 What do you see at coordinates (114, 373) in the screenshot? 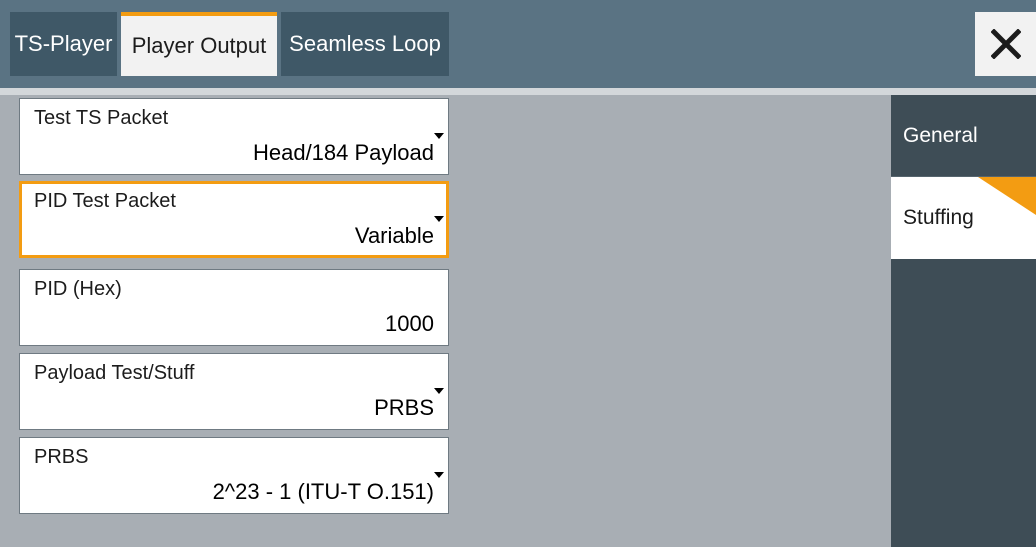
I see `field-label: Payload Test/Stuff` at bounding box center [114, 373].